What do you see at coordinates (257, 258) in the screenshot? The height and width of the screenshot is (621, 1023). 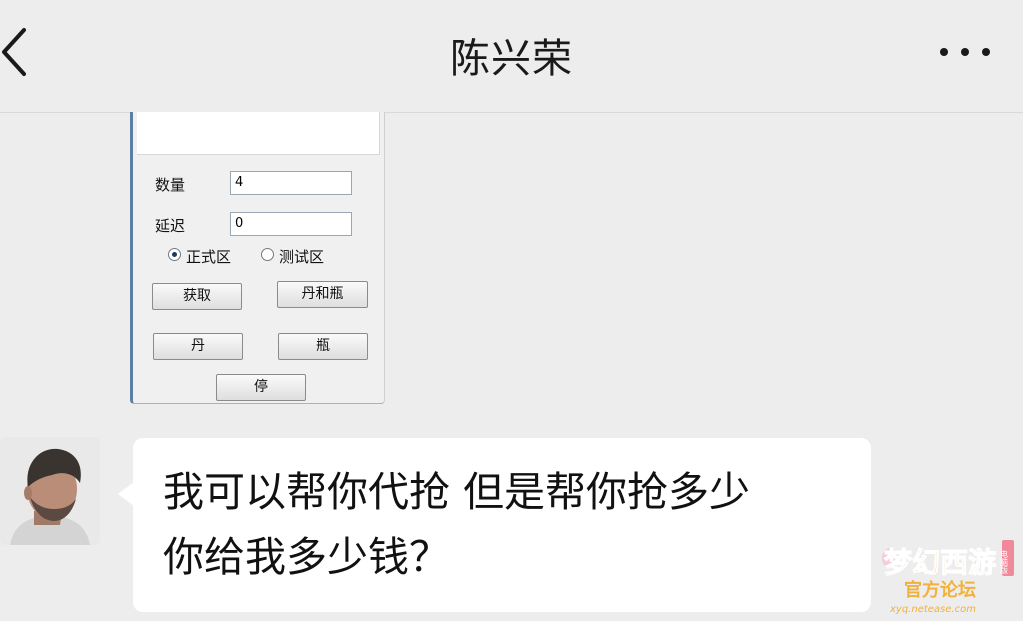 I see `image-message: 数量 4 延迟 0 正式区 测试区 获取 丹和瓶 丹 瓶 停` at bounding box center [257, 258].